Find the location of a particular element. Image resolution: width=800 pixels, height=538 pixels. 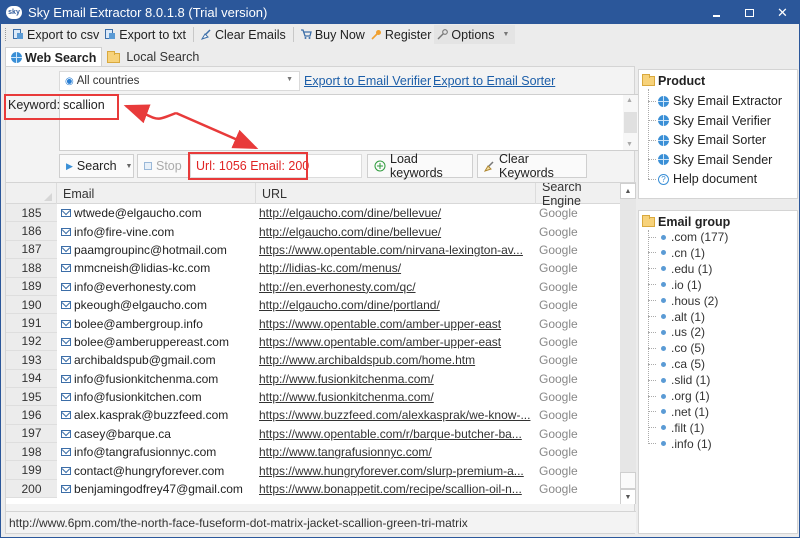

url-link: http://www.tangrafusionnyc.com/ is located at coordinates (396, 452).